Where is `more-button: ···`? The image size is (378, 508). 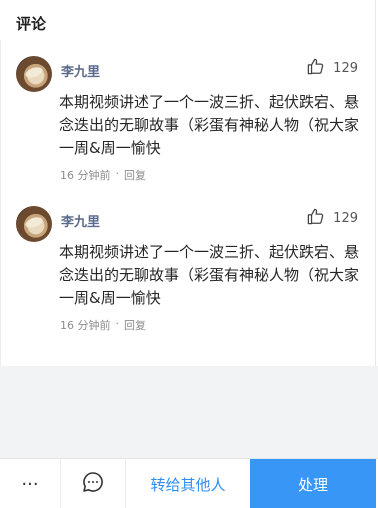 more-button: ··· is located at coordinates (30, 483).